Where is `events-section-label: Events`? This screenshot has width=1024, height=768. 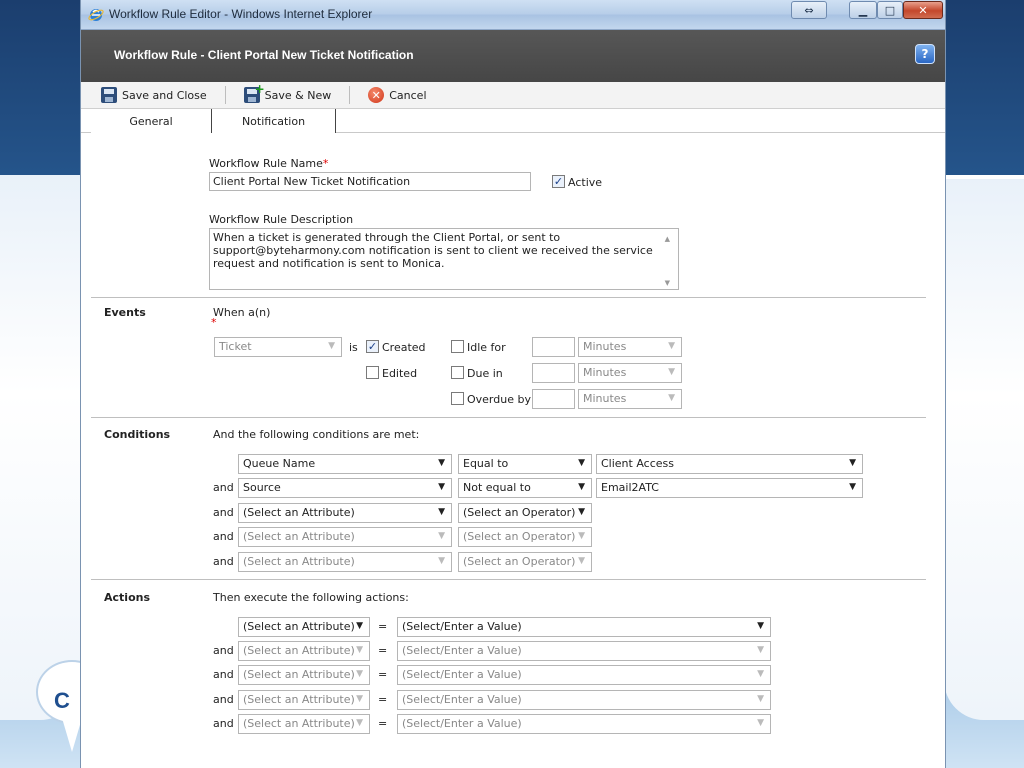 events-section-label: Events is located at coordinates (125, 312).